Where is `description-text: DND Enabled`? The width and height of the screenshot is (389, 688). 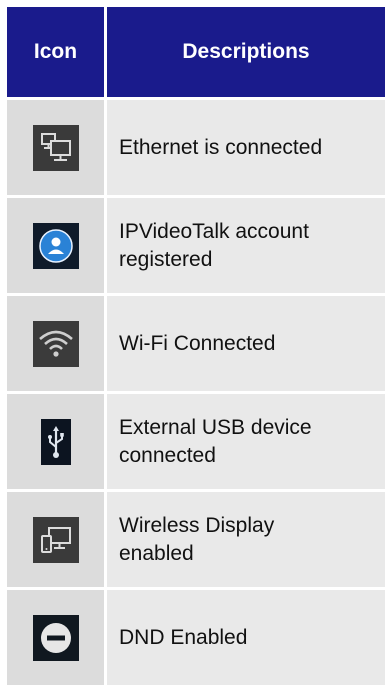
description-text: DND Enabled is located at coordinates (183, 637).